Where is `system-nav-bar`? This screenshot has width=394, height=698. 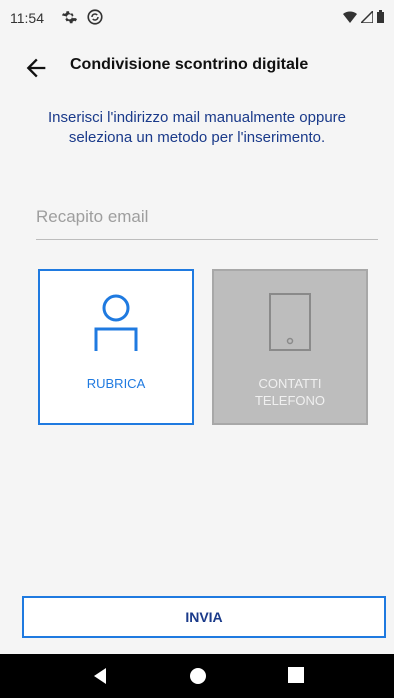
system-nav-bar is located at coordinates (197, 676).